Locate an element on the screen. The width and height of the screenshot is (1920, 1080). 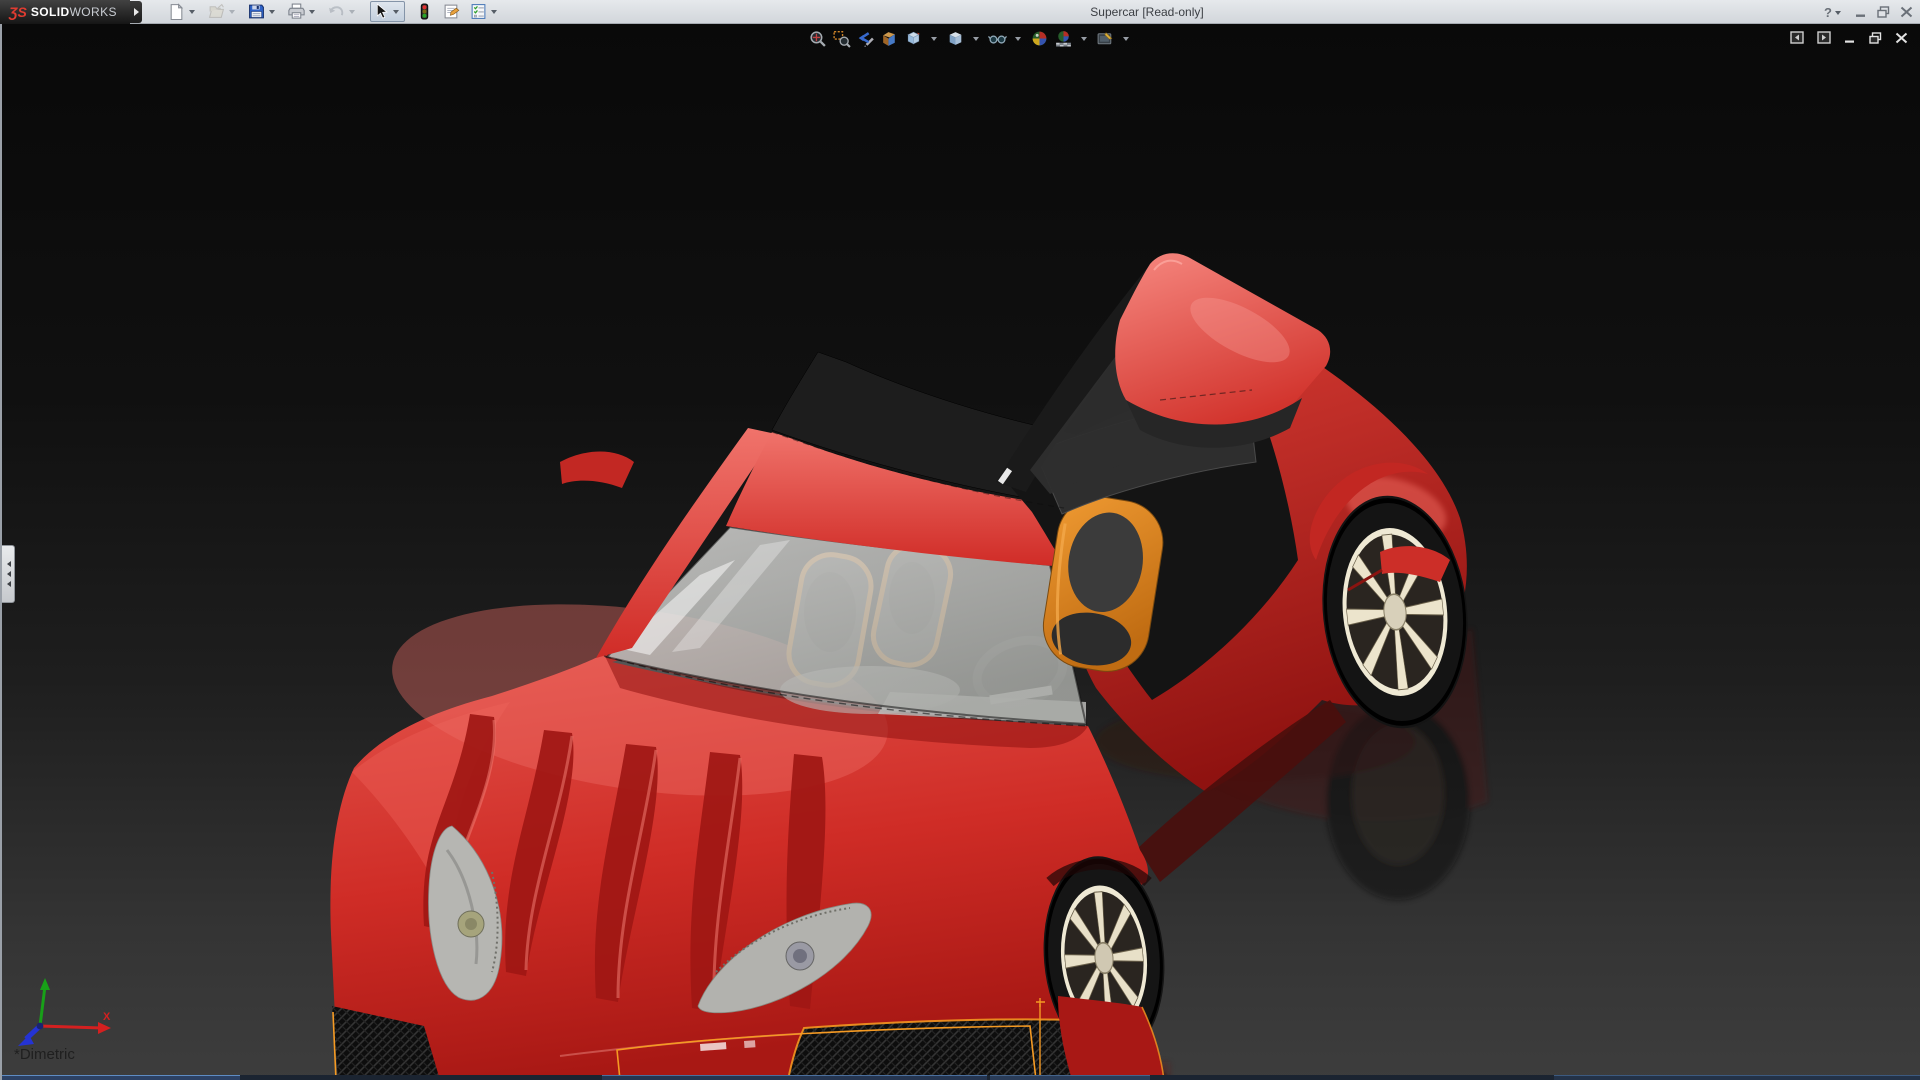
print-dropdown is located at coordinates (312, 13).